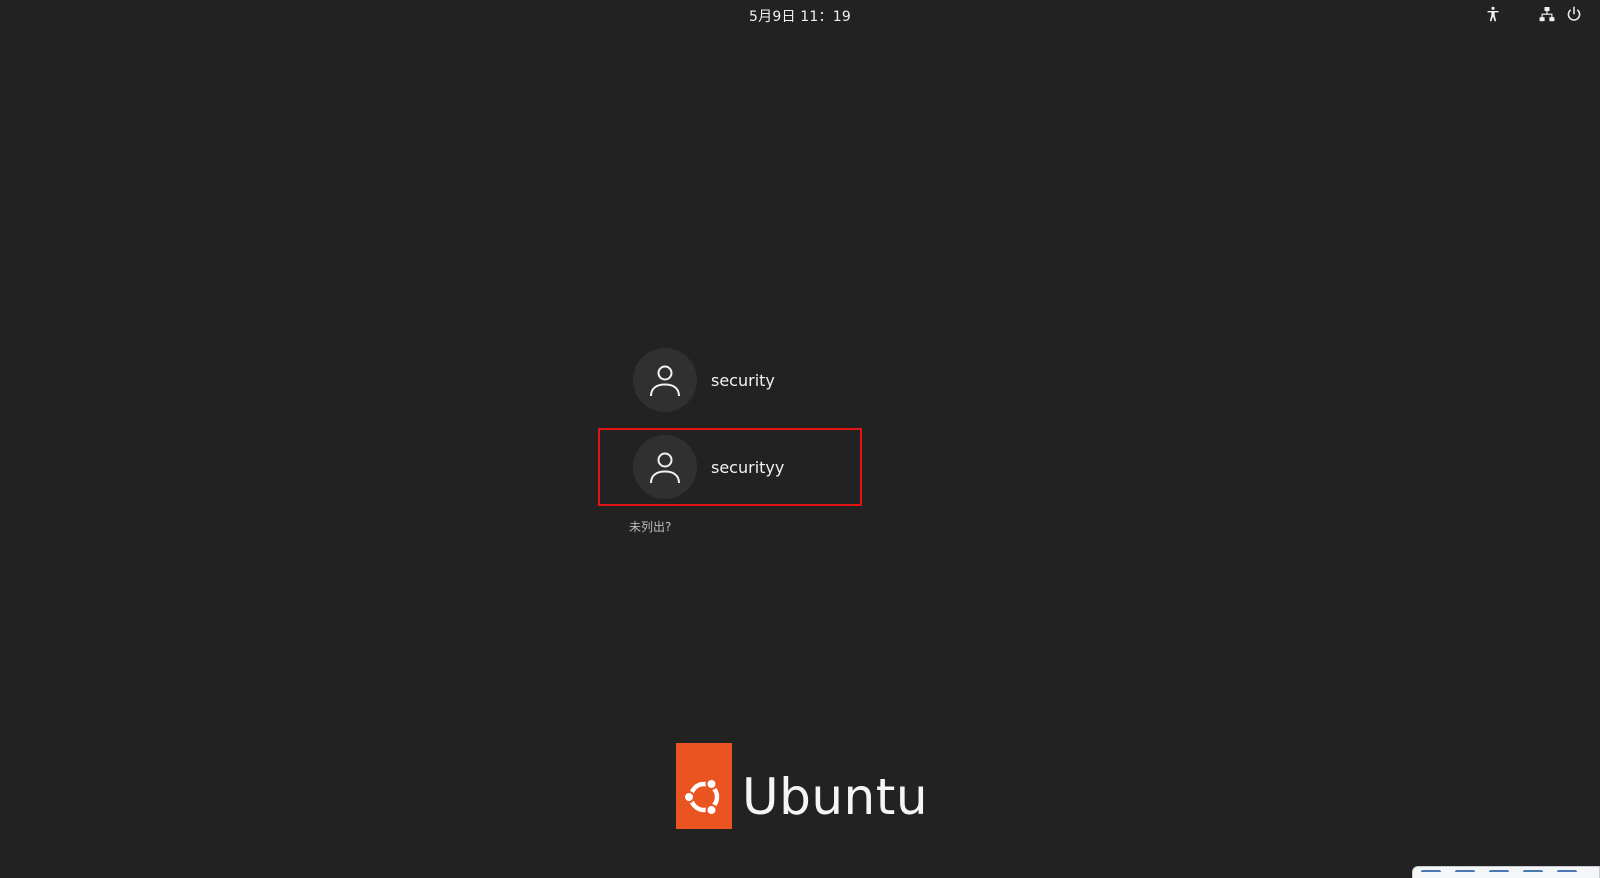 This screenshot has width=1600, height=878. I want to click on floating-toolbar, so click(1506, 872).